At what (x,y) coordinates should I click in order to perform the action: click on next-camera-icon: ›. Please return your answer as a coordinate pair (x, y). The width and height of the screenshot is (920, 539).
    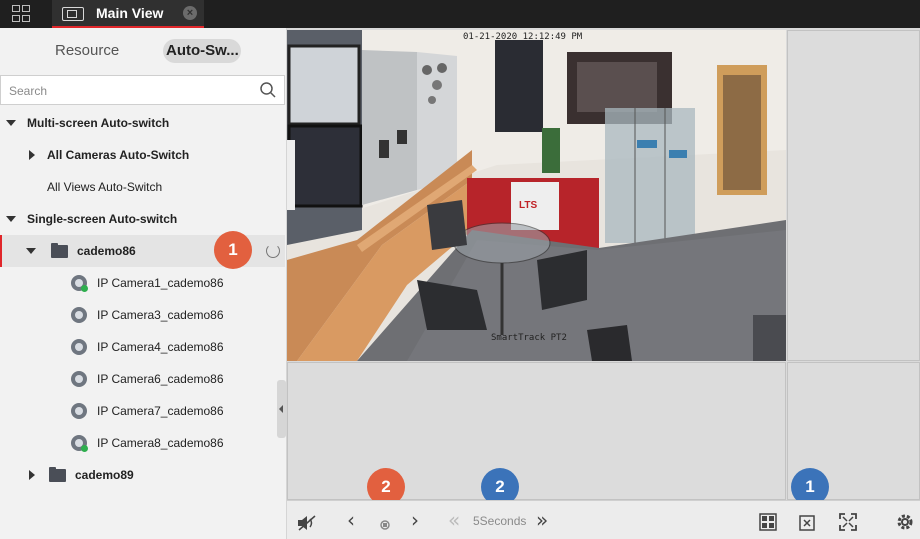
    Looking at the image, I should click on (415, 520).